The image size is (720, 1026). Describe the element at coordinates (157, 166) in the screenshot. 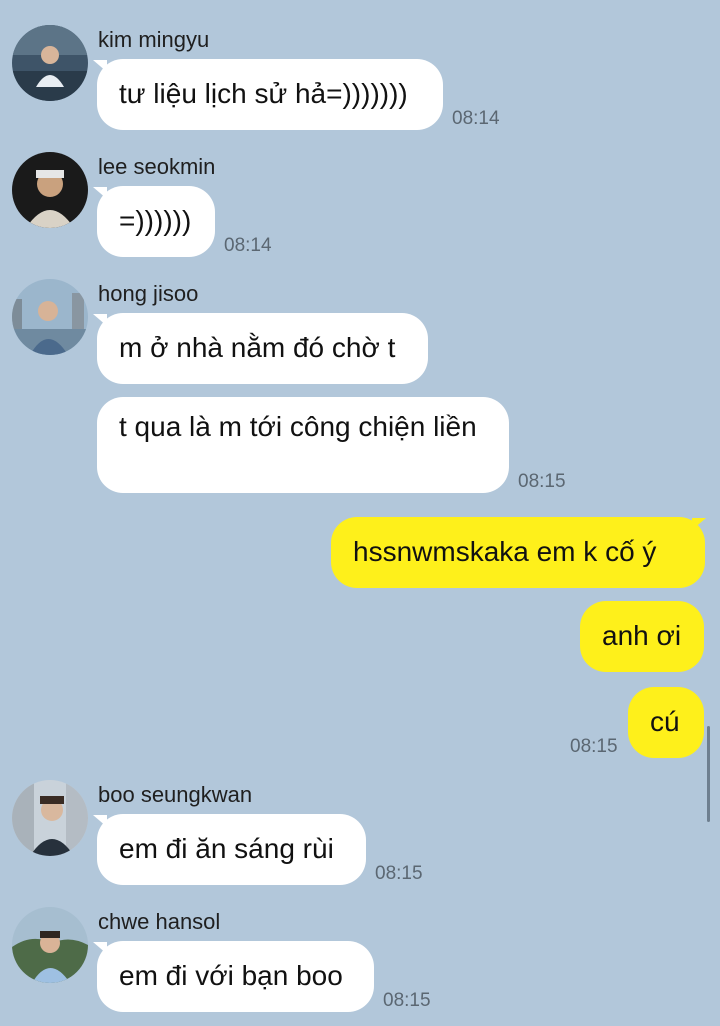

I see `sender-name: lee seokmin` at that location.